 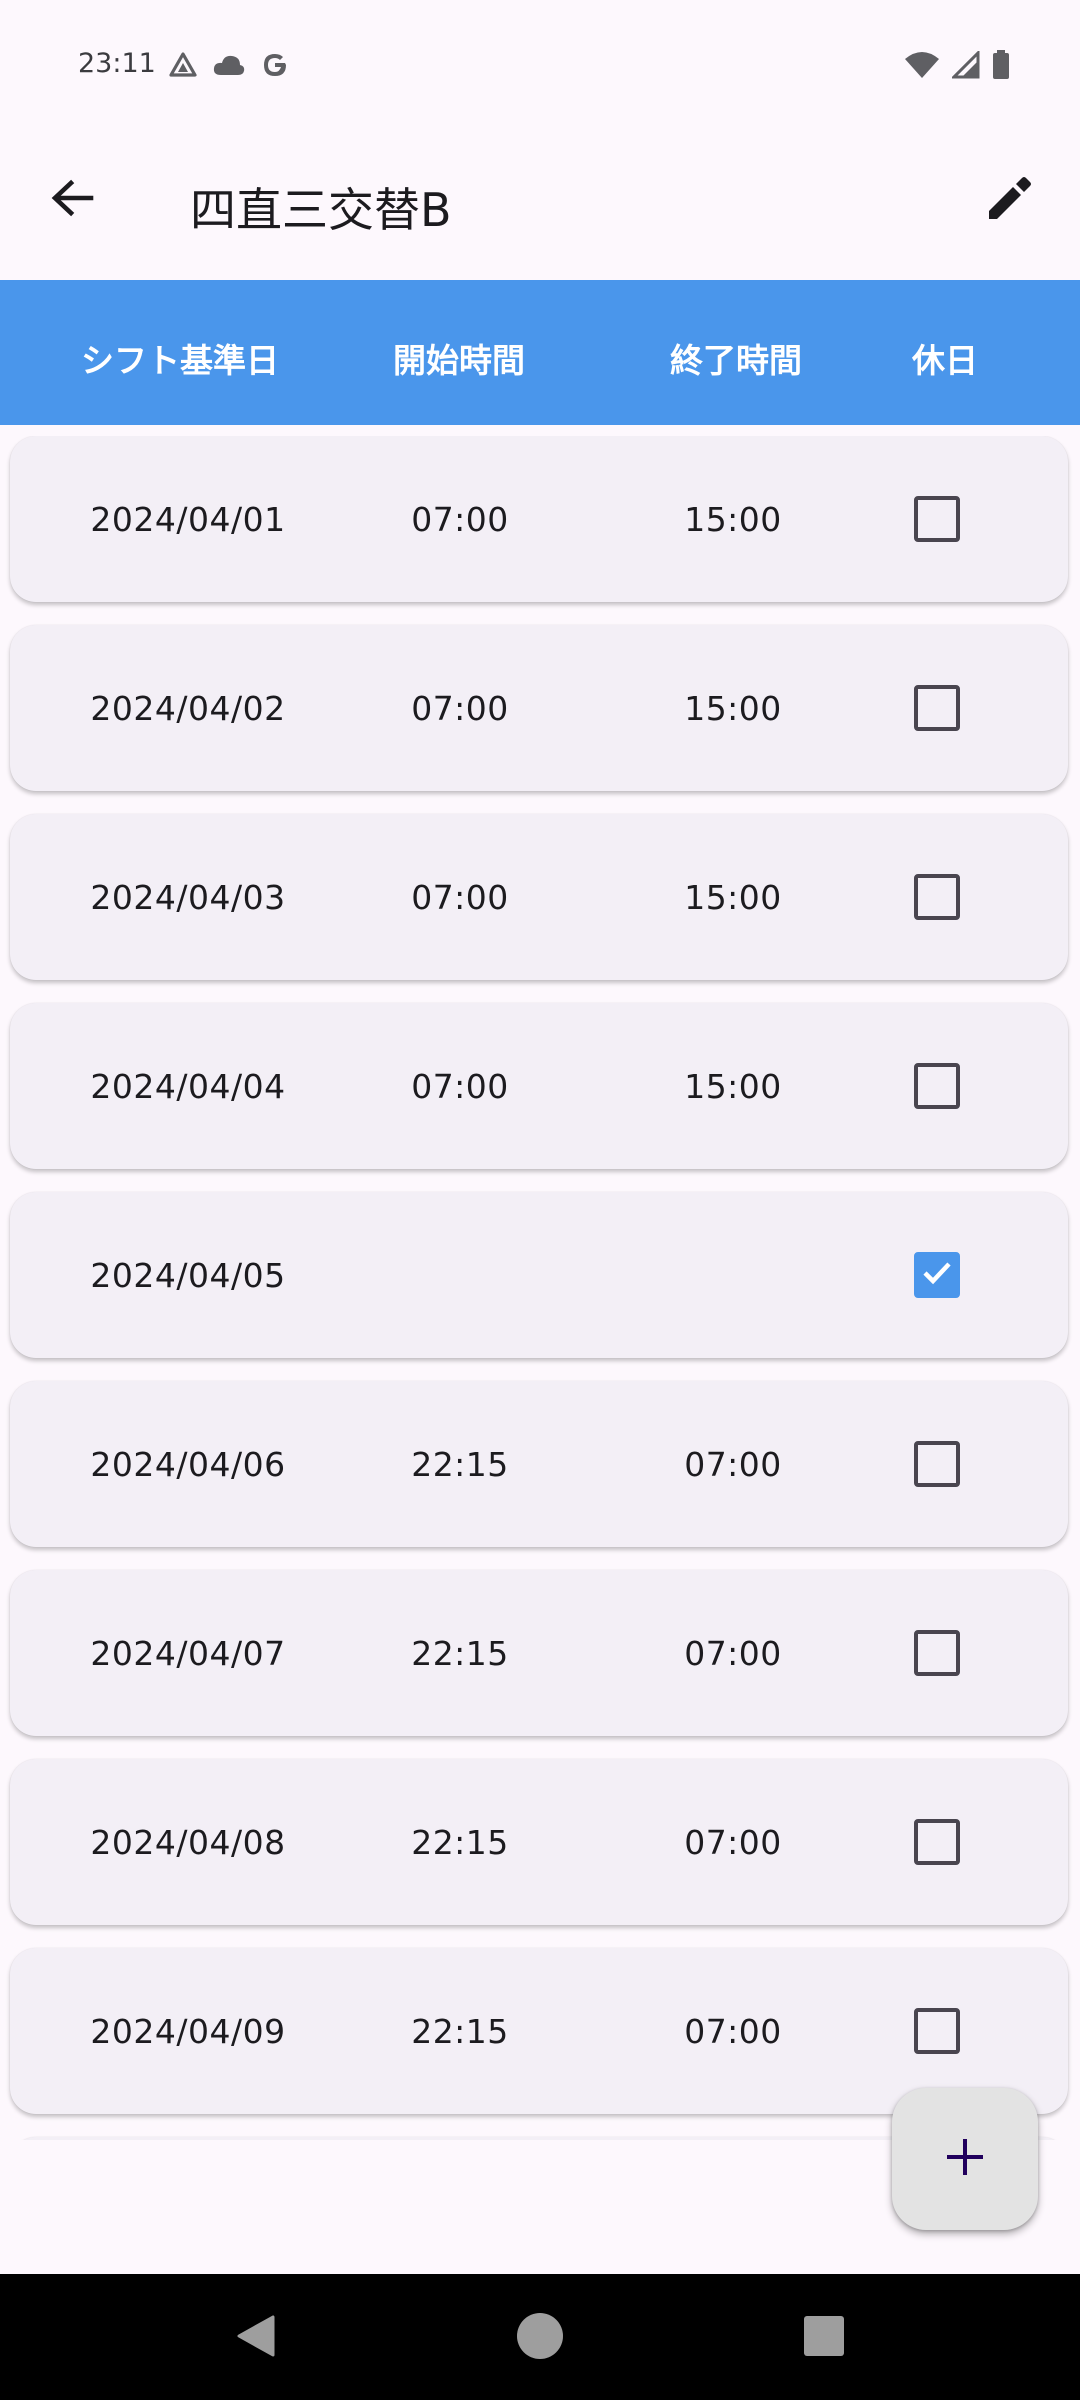 I want to click on battery-icon, so click(x=1001, y=65).